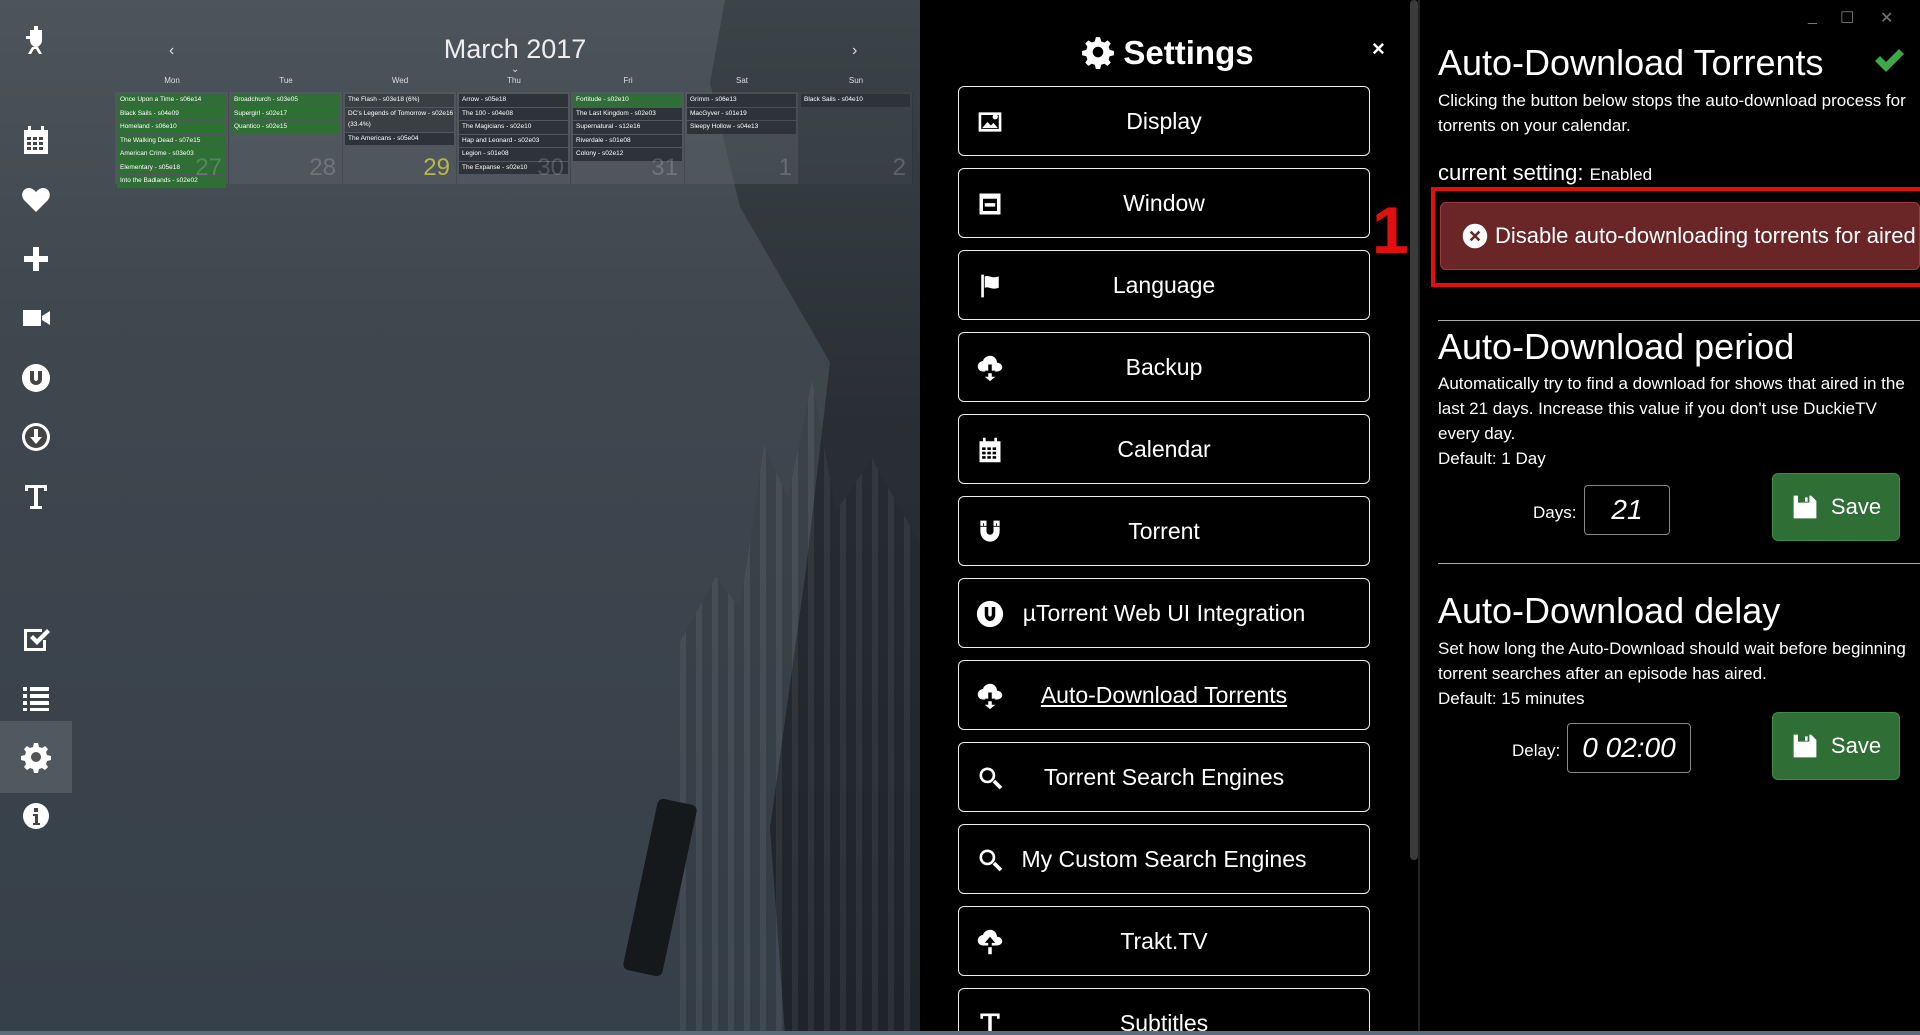  I want to click on calendar-episode: Supernatural - s12e16, so click(627, 127).